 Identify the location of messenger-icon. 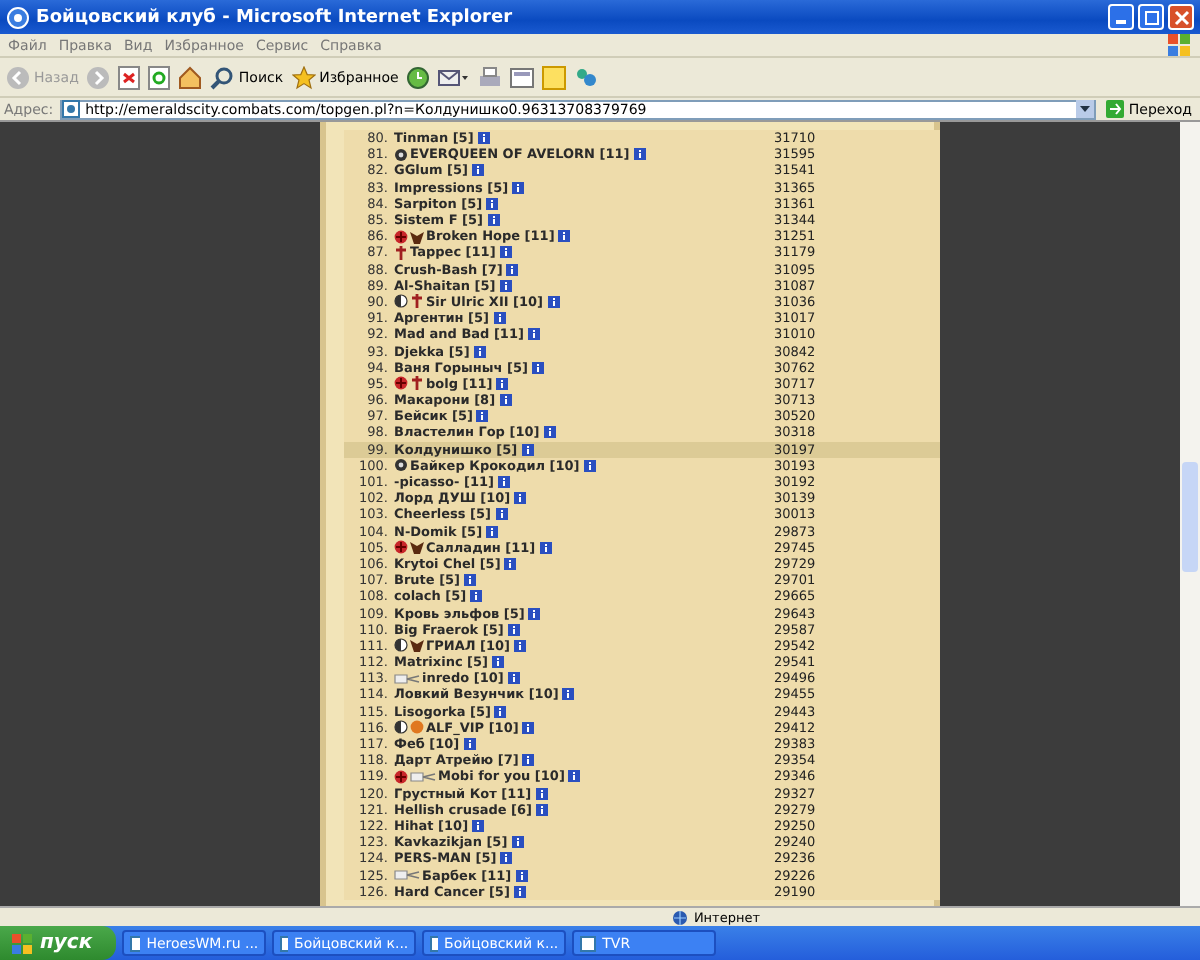
(586, 77).